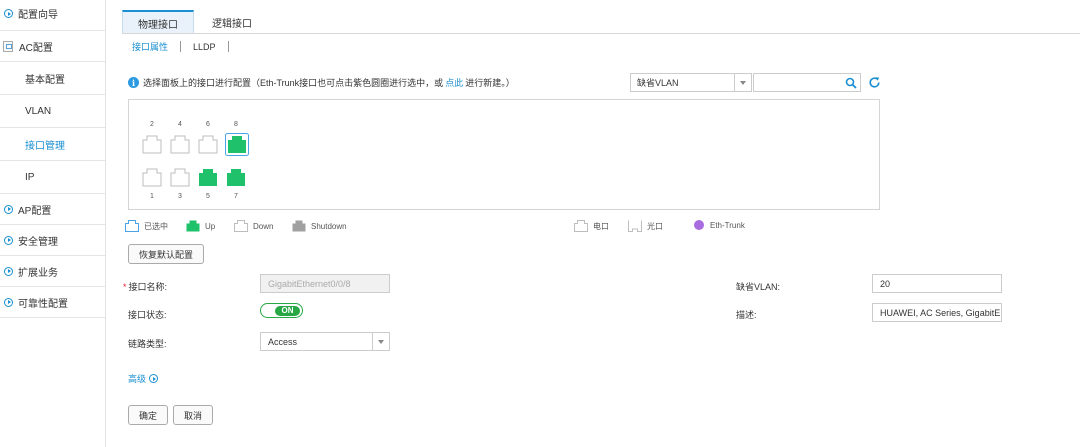  What do you see at coordinates (152, 177) in the screenshot?
I see `port-1-electrical-icon` at bounding box center [152, 177].